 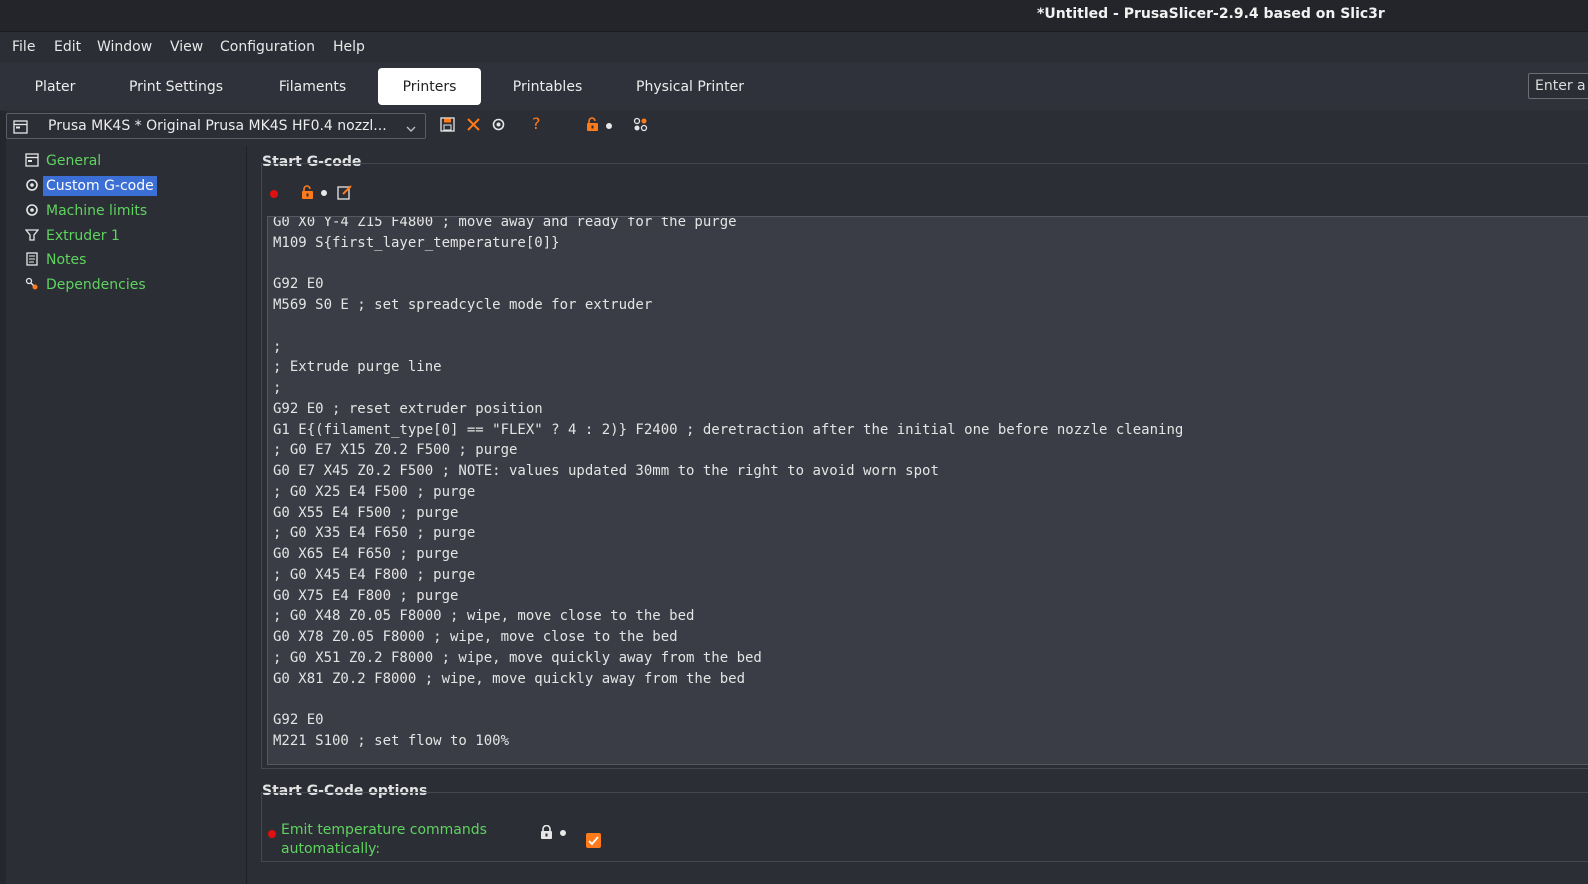 I want to click on emit-temperature-checkbox, so click(x=593, y=840).